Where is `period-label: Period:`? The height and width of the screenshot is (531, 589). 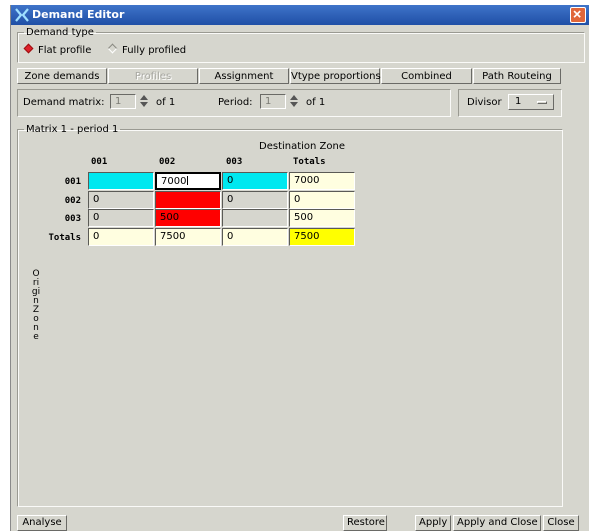
period-label: Period: is located at coordinates (235, 102).